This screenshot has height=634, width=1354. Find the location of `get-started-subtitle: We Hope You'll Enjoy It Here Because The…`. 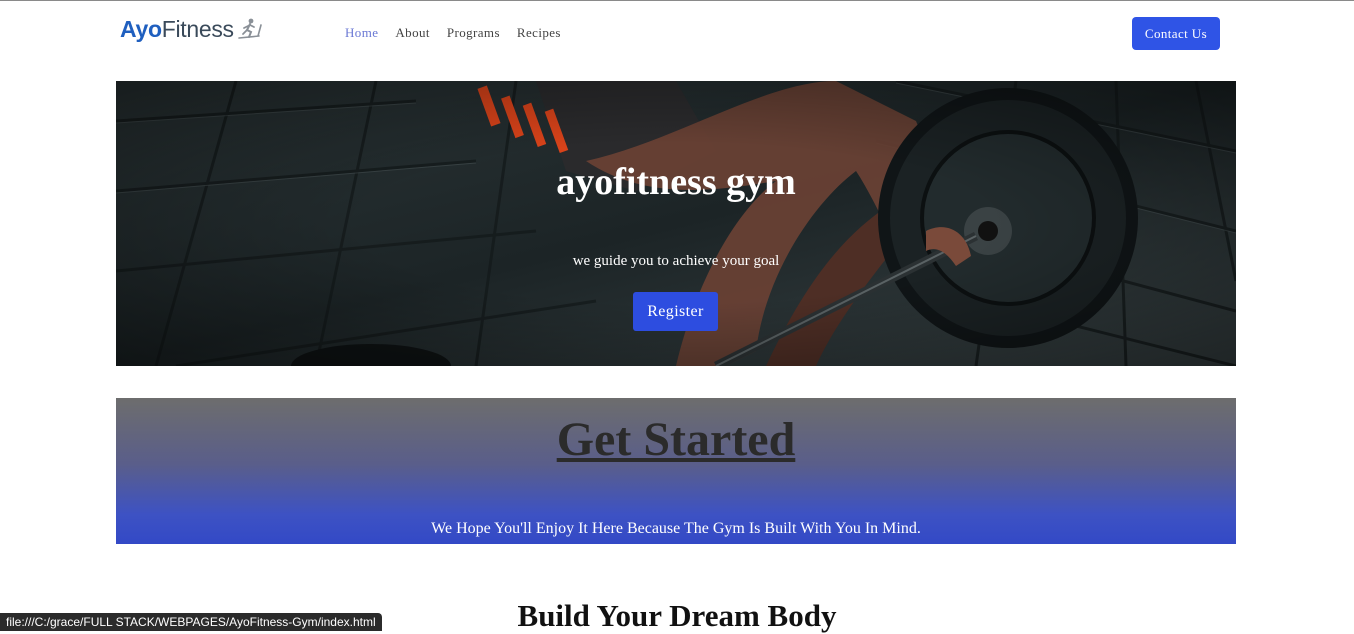

get-started-subtitle: We Hope You'll Enjoy It Here Because The… is located at coordinates (676, 528).